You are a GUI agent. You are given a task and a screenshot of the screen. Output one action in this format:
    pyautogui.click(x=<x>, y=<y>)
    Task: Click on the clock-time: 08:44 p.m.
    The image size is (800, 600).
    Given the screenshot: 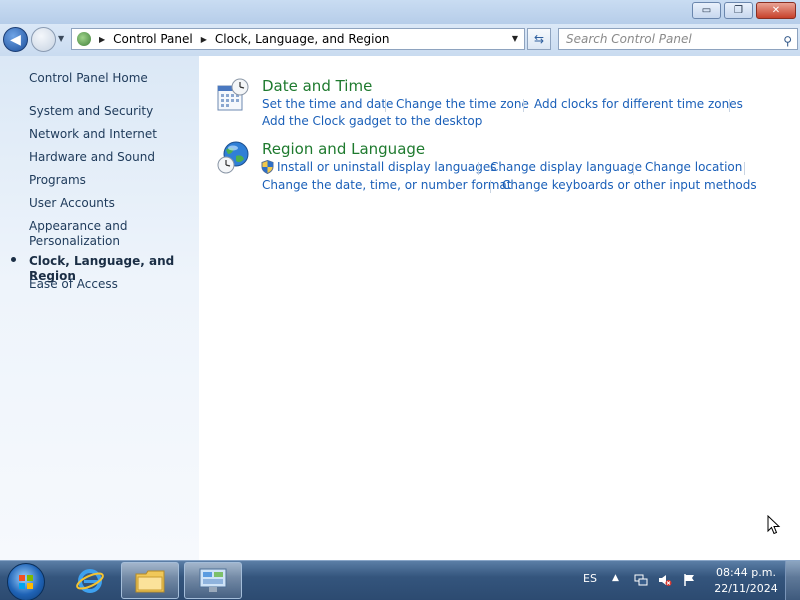 What is the action you would take?
    pyautogui.click(x=746, y=572)
    